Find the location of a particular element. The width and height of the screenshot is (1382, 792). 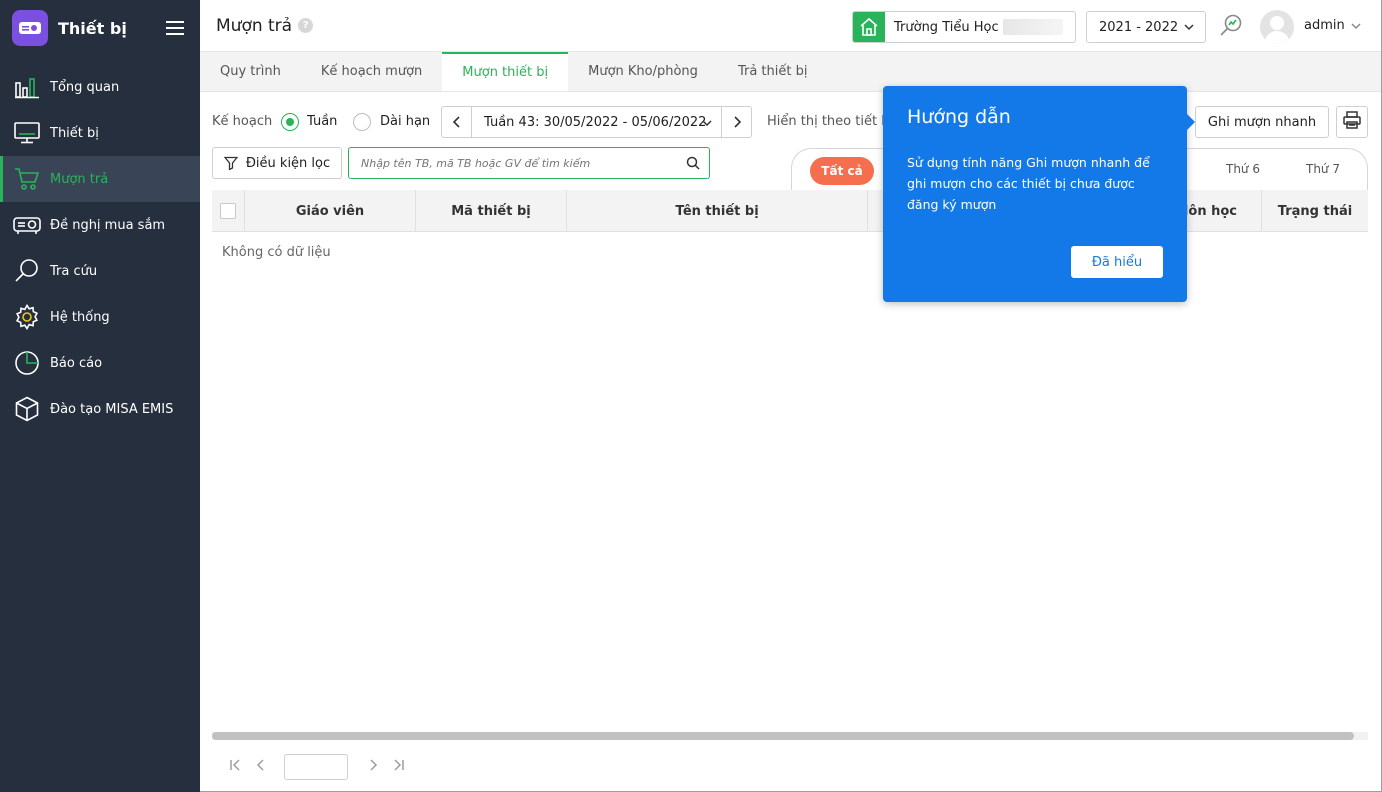

day-tab-saturday: Thứ 7 is located at coordinates (1323, 169).